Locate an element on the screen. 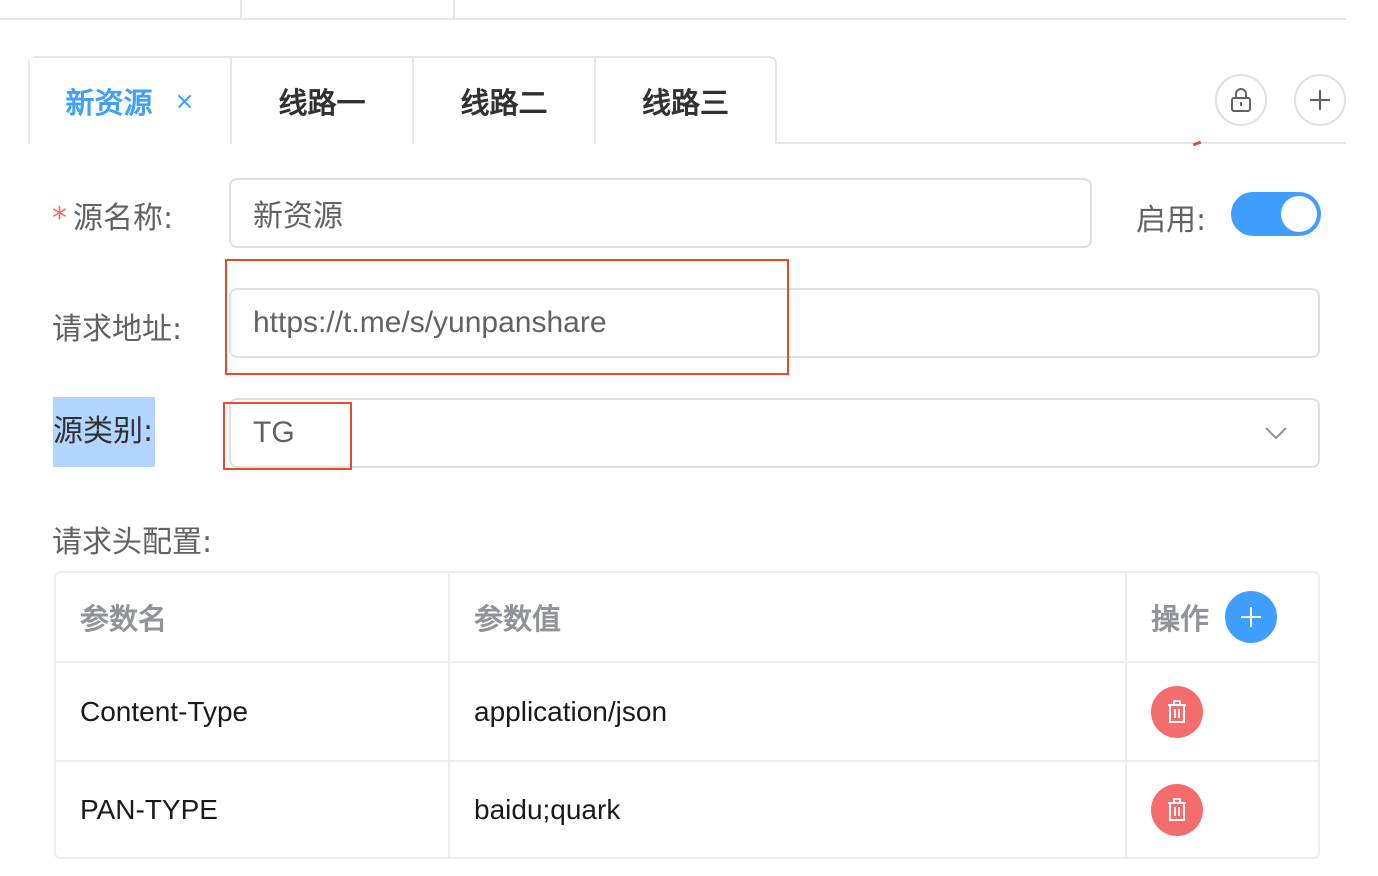  tab-label: 新资源 is located at coordinates (109, 103).